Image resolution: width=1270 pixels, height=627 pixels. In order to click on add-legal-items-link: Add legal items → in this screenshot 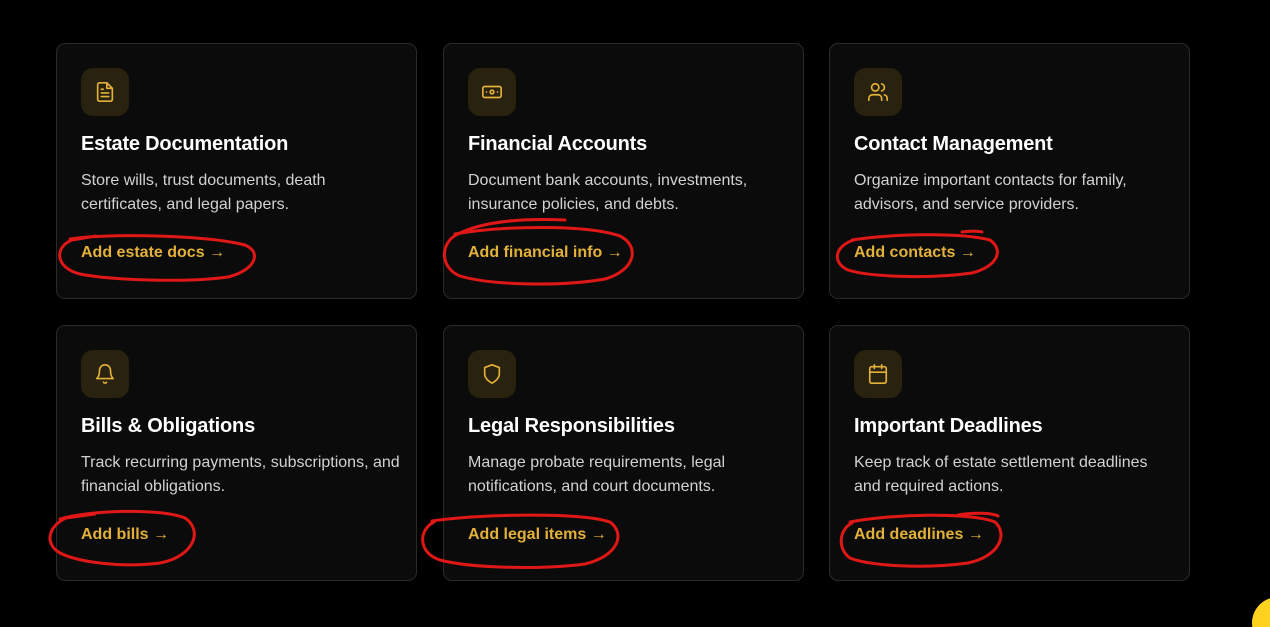, I will do `click(537, 535)`.